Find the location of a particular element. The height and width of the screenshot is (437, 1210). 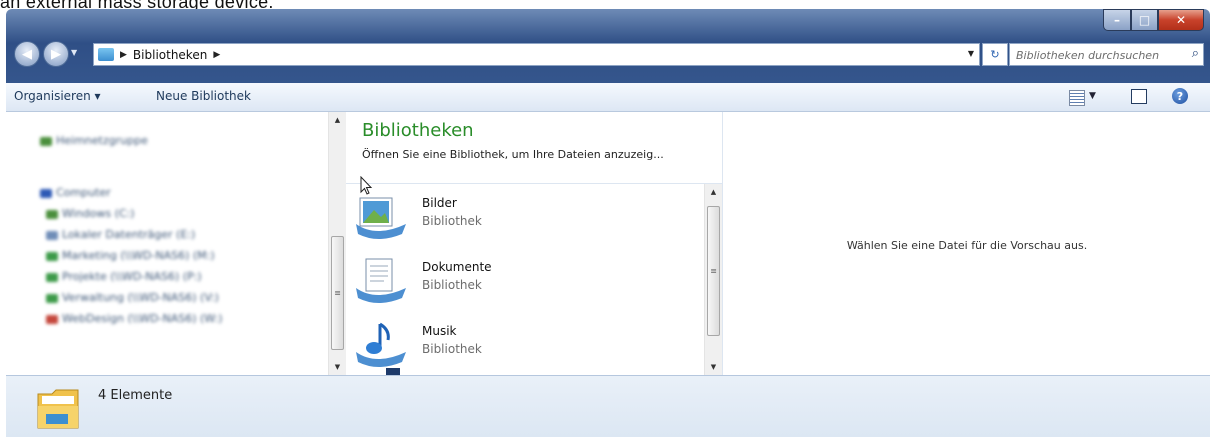

library-item-name: Musik is located at coordinates (439, 331).